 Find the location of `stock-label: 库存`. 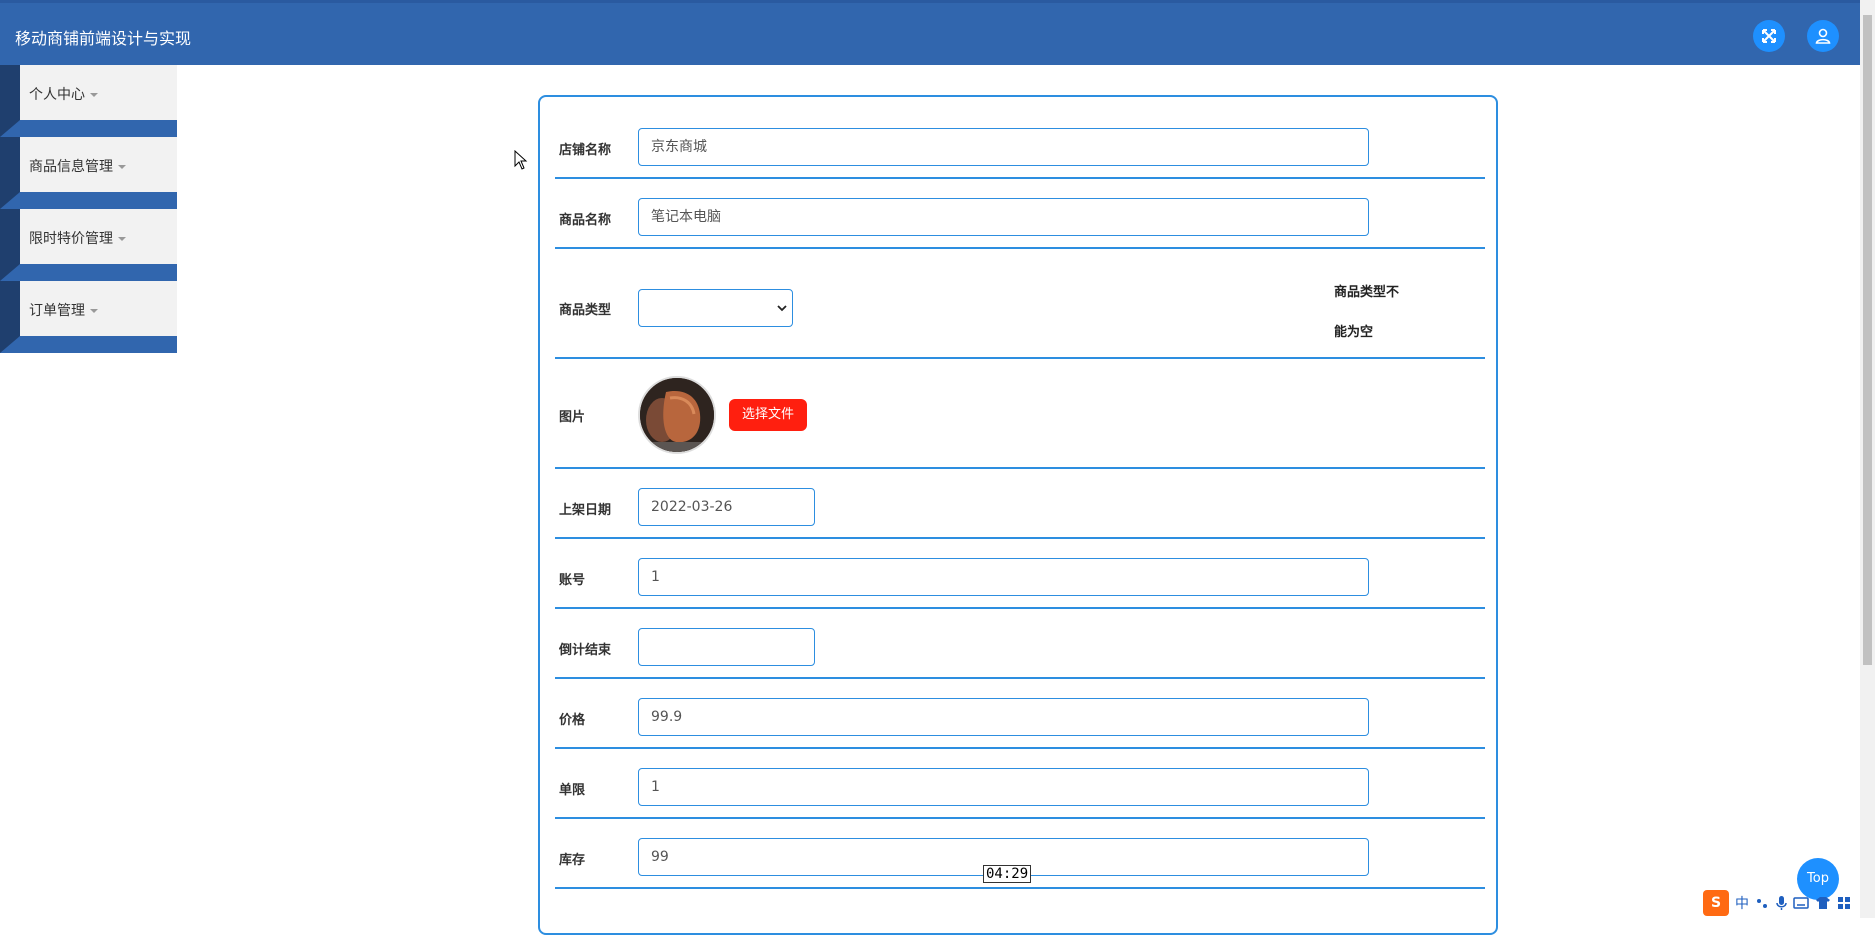

stock-label: 库存 is located at coordinates (572, 860).